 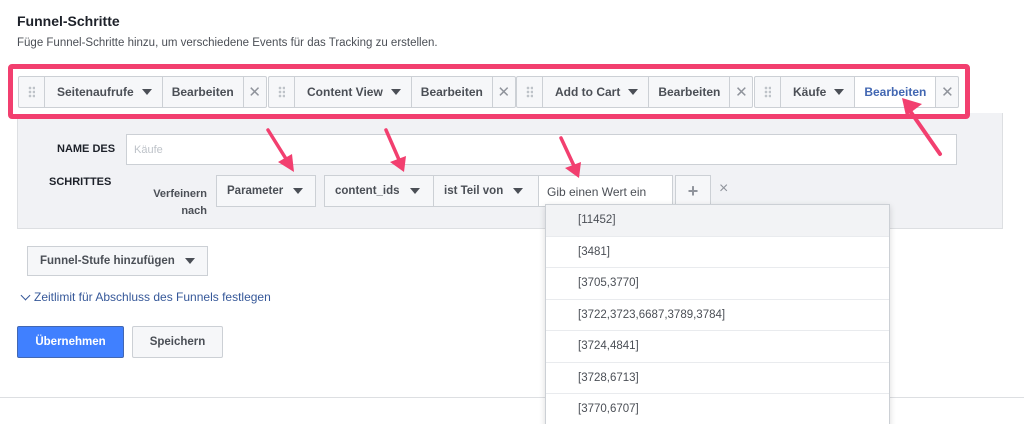 I want to click on funnel-step: Add to Cart Bearbeiten ✕, so click(x=635, y=92).